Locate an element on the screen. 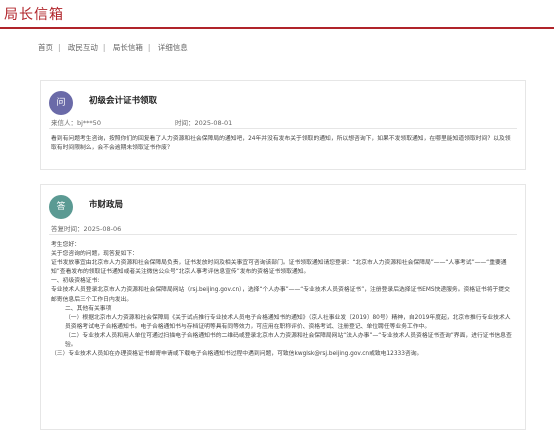 The height and width of the screenshot is (438, 554). breadcrumb-interaction: 政民互动 is located at coordinates (83, 47).